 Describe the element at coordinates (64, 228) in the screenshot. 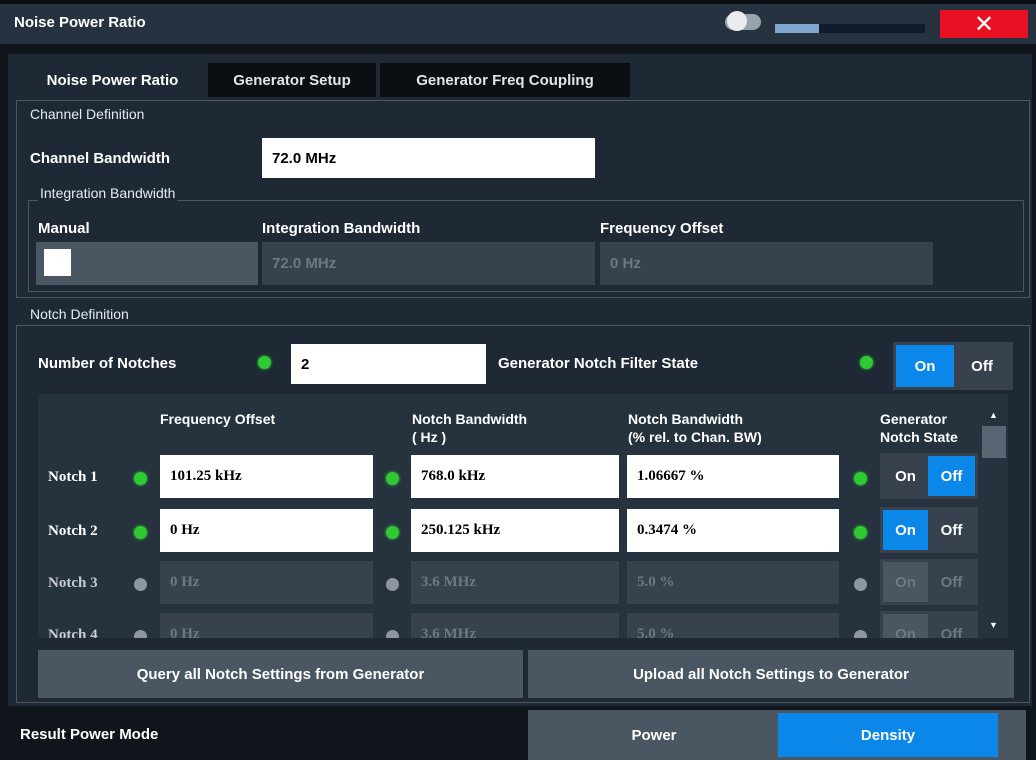

I see `manual-label: Manual` at that location.